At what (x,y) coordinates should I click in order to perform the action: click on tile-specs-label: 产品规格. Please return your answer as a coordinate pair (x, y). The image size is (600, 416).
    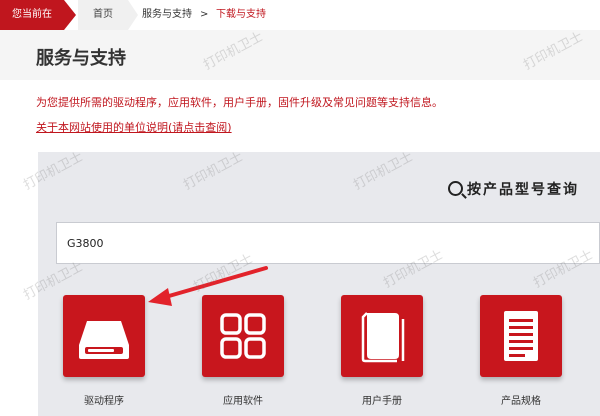
    Looking at the image, I should click on (521, 401).